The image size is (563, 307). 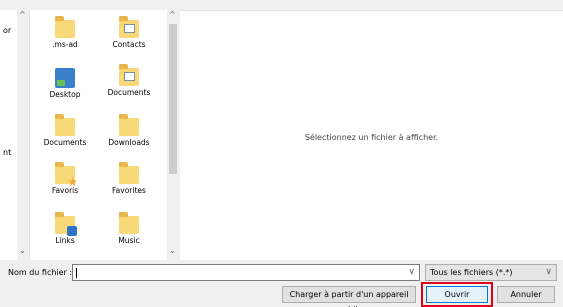 I want to click on text-caret, so click(x=76, y=273).